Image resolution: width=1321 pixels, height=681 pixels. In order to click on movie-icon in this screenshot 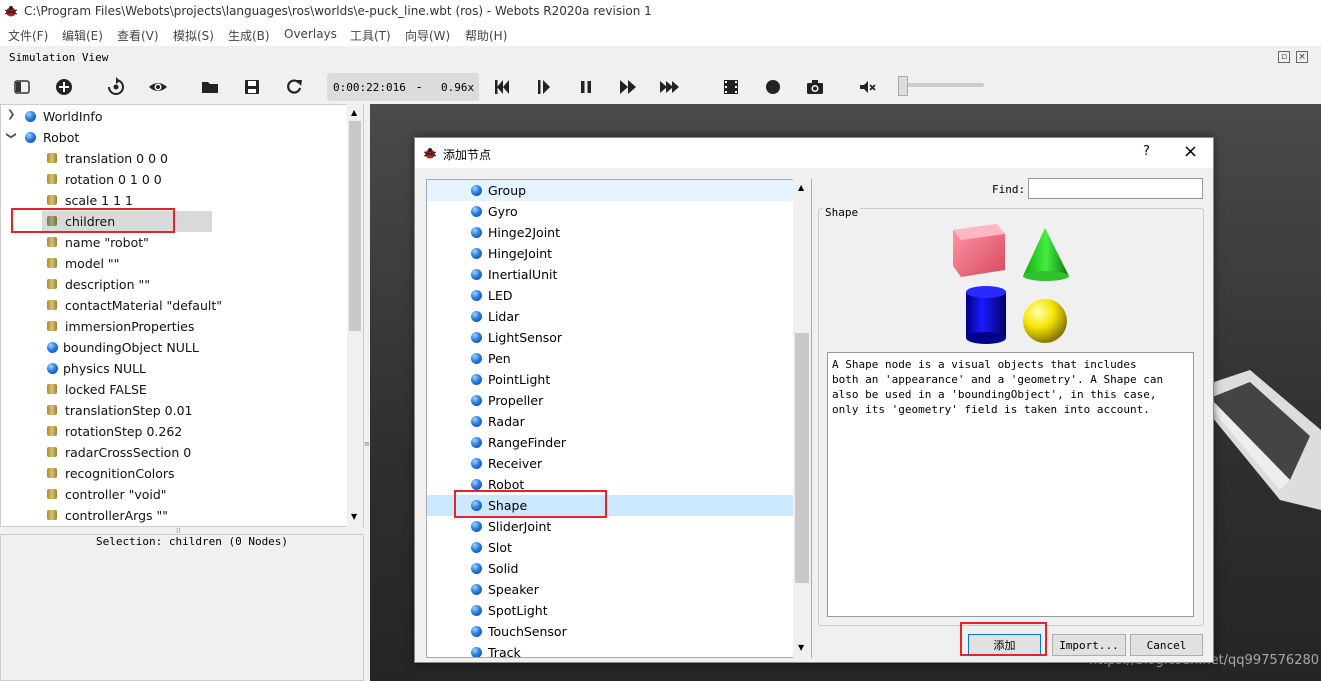, I will do `click(731, 87)`.